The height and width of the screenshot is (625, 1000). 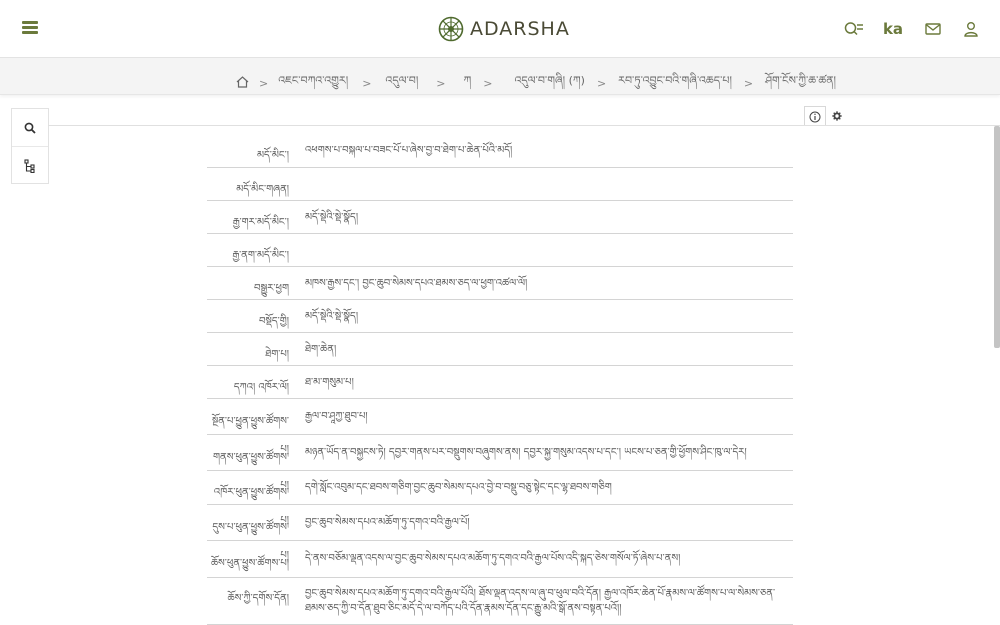 What do you see at coordinates (242, 83) in the screenshot?
I see `home-icon` at bounding box center [242, 83].